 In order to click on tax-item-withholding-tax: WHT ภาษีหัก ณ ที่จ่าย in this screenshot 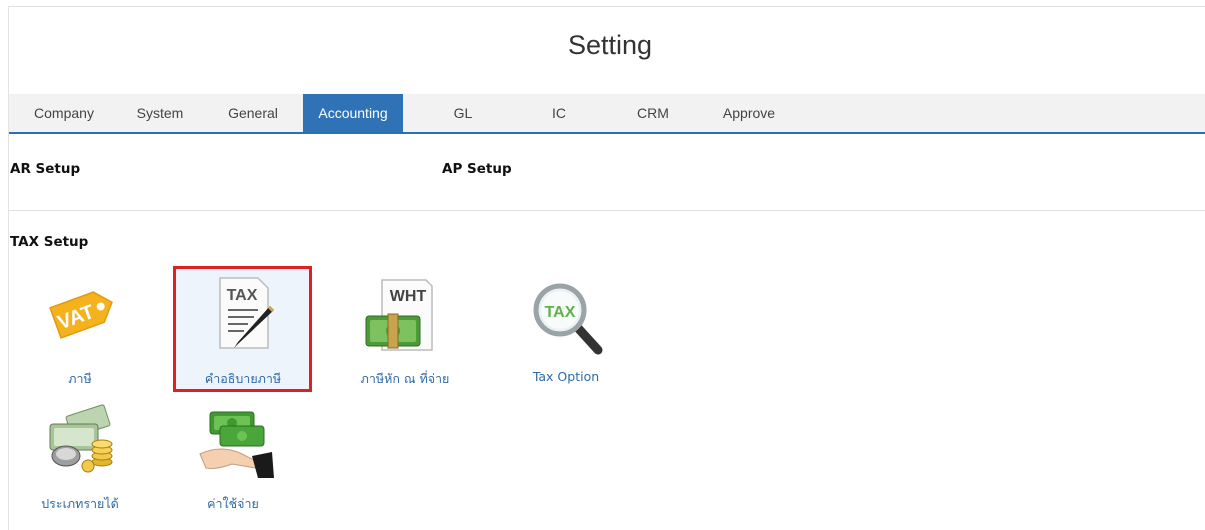, I will do `click(405, 331)`.